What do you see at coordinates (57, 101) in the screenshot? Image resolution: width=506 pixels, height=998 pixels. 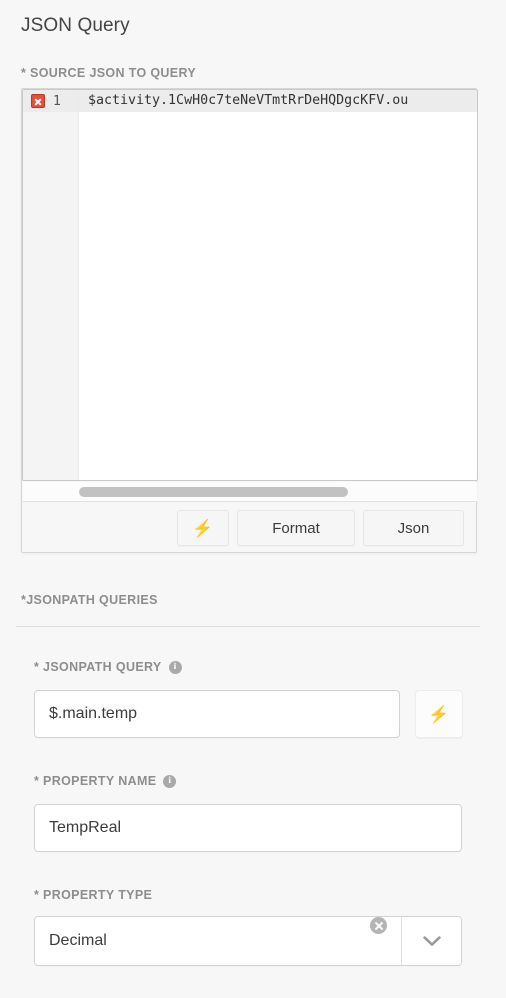 I see `line-number: 1` at bounding box center [57, 101].